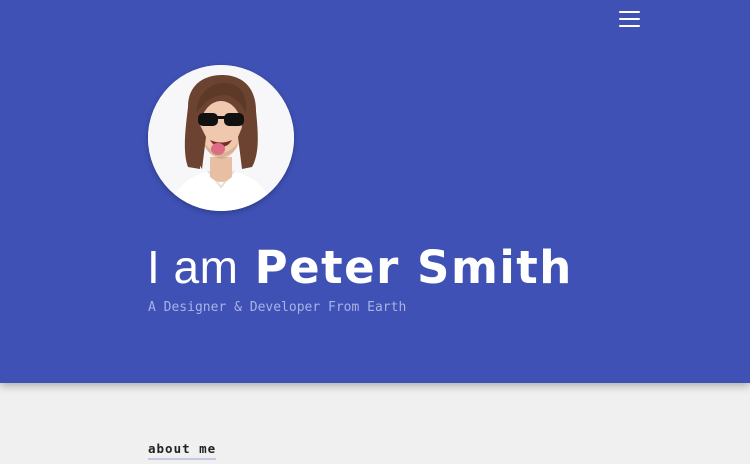 The image size is (750, 464). What do you see at coordinates (413, 267) in the screenshot?
I see `hero-name: Peter Smith` at bounding box center [413, 267].